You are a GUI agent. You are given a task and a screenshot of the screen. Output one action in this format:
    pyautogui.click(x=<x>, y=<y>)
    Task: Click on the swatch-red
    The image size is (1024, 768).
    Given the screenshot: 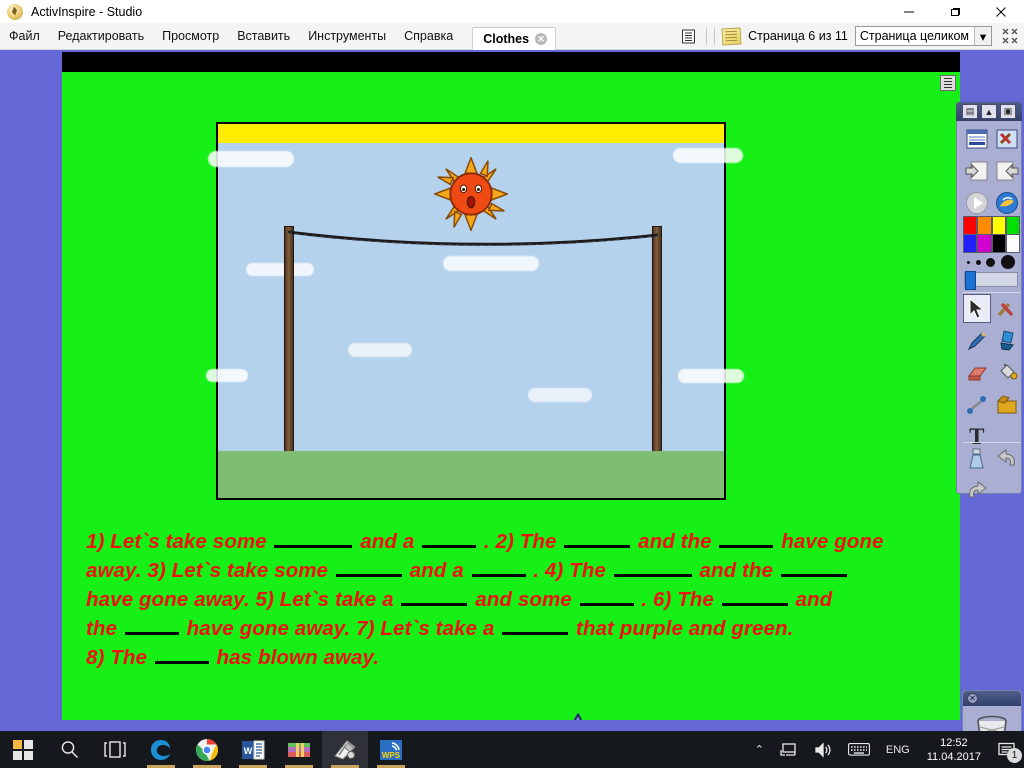 What is the action you would take?
    pyautogui.click(x=970, y=225)
    